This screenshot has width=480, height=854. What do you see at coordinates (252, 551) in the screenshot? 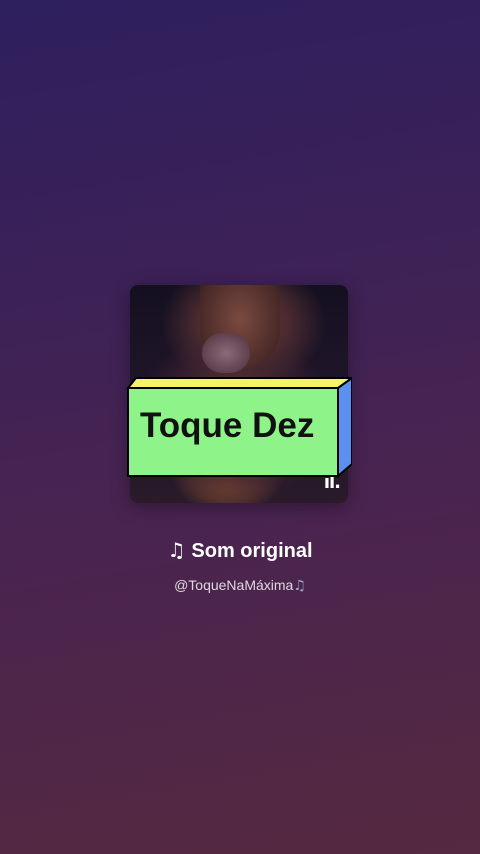
I see `sound-title-label: Som original` at bounding box center [252, 551].